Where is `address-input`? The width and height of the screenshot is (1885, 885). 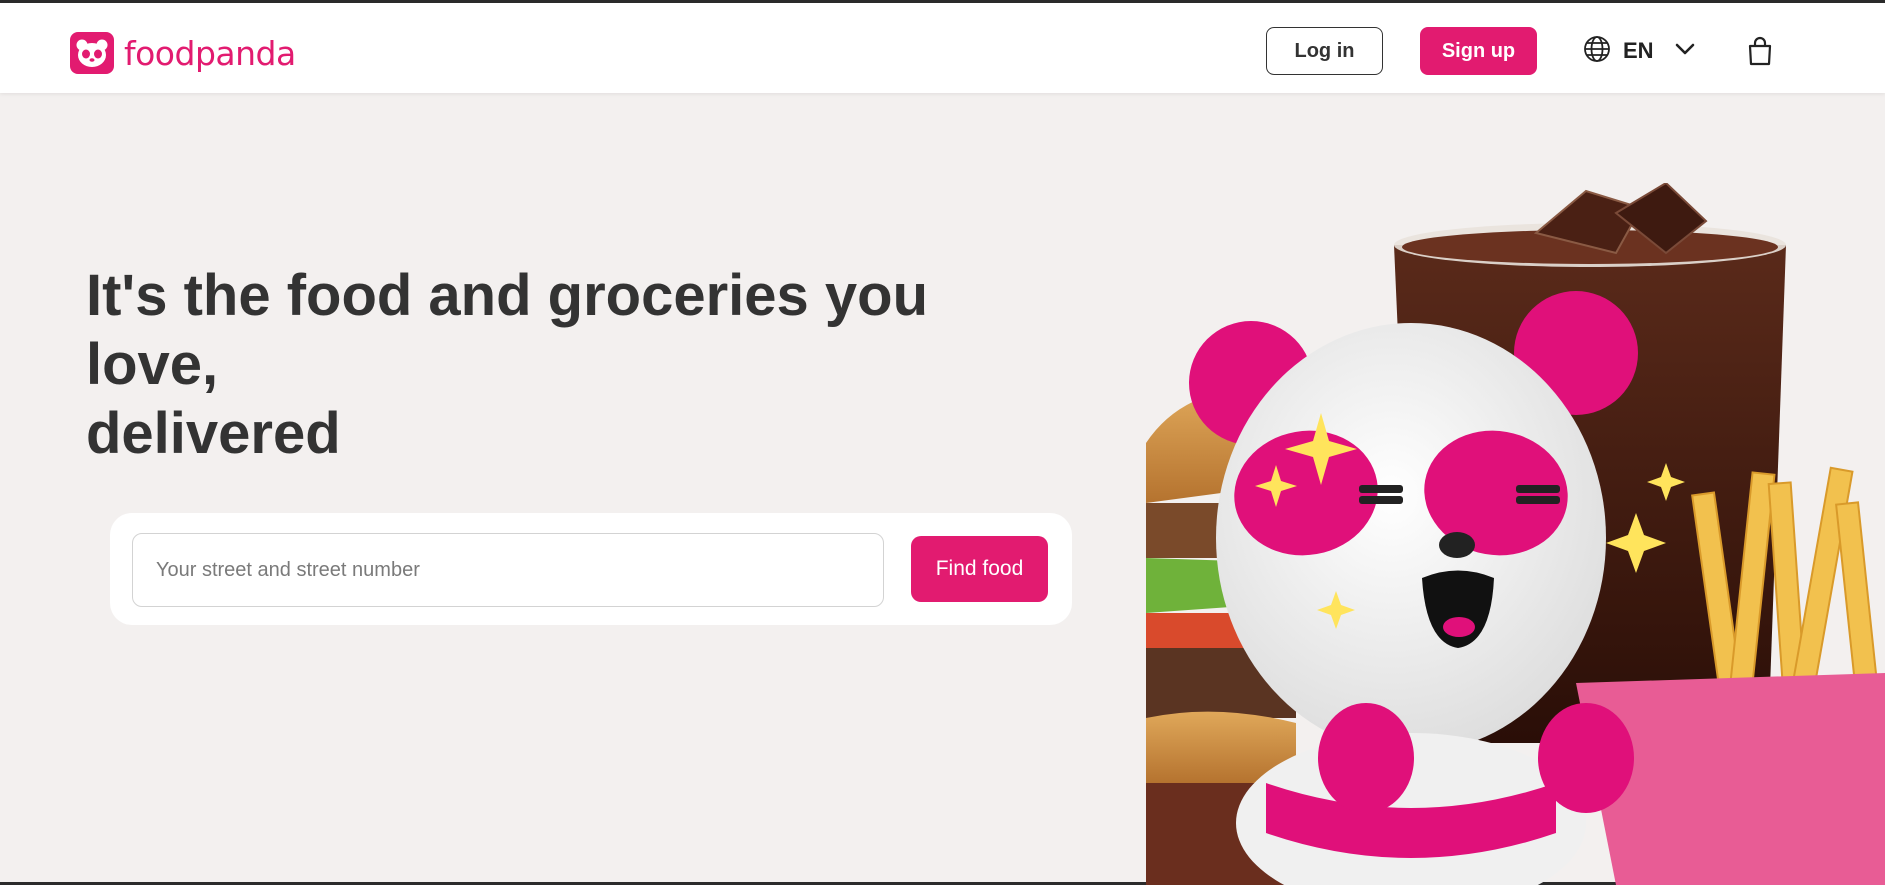
address-input is located at coordinates (508, 570).